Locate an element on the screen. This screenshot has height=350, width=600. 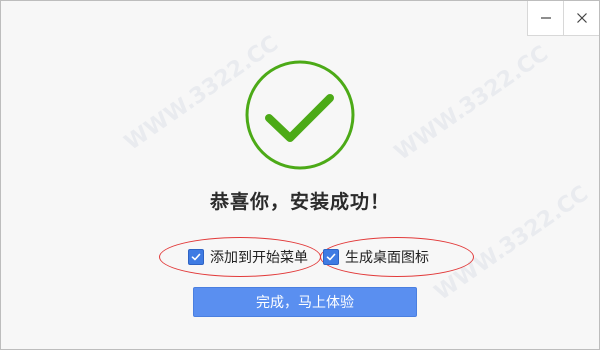
minimize-icon is located at coordinates (546, 18).